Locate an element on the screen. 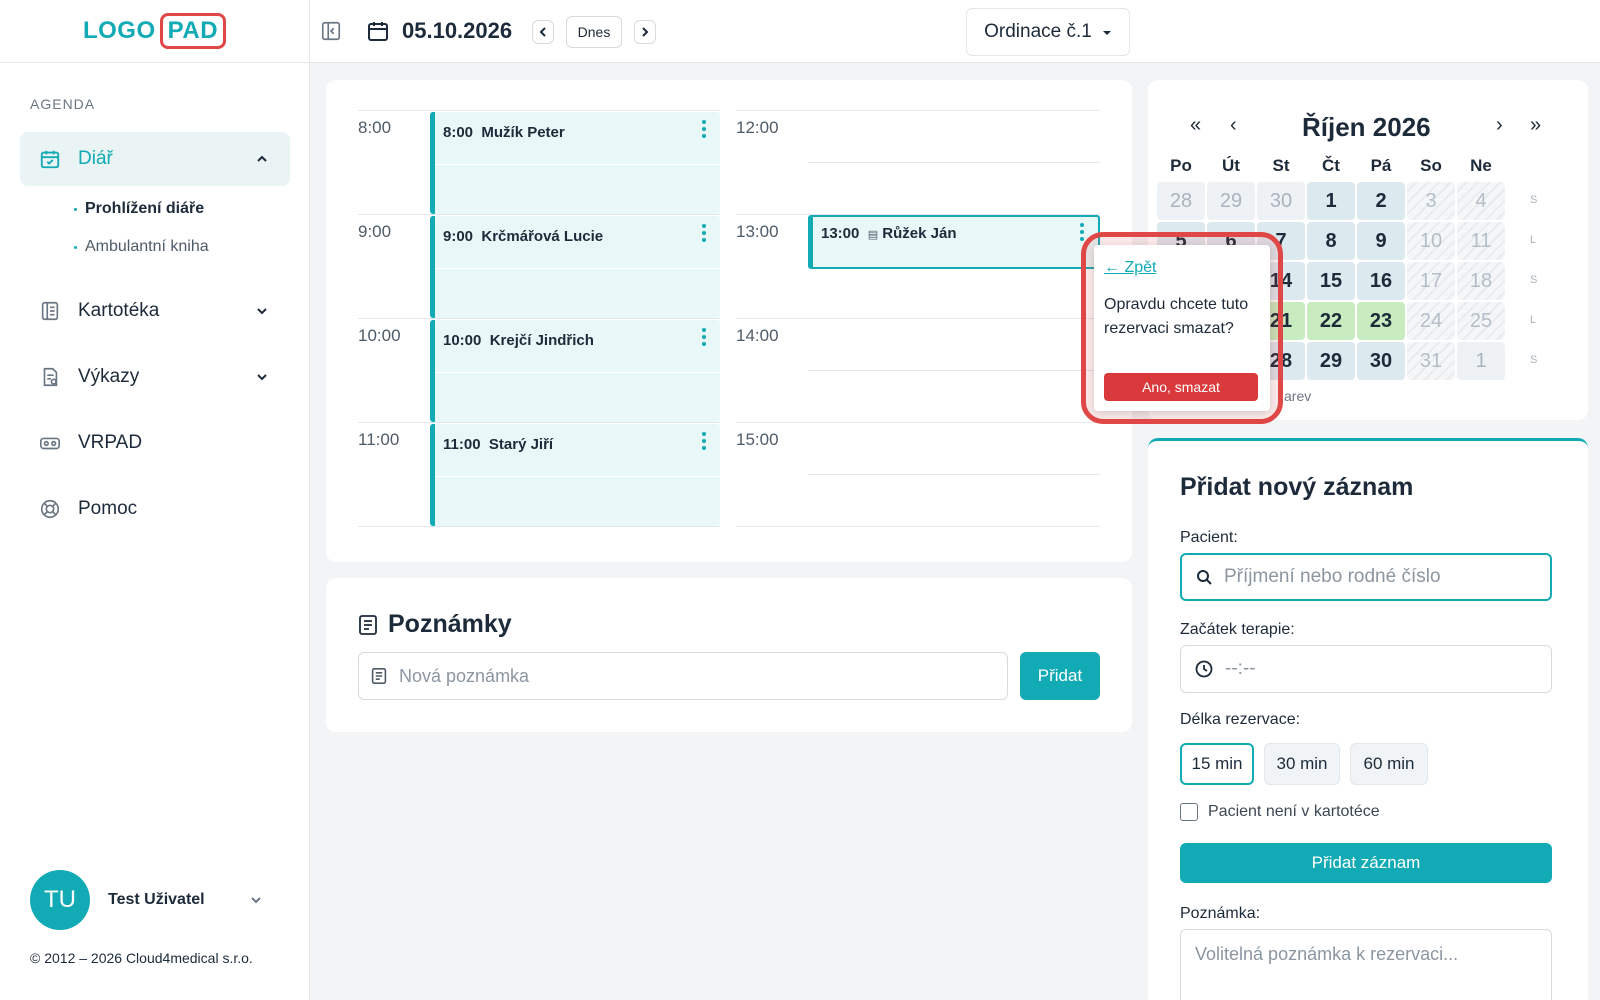  sidebar-subitem-ambulantni-kniha: Ambulantní kniha is located at coordinates (141, 247).